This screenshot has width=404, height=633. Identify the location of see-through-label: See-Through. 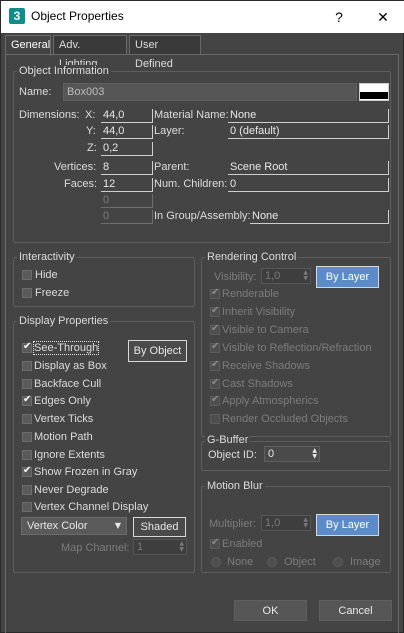
(66, 348).